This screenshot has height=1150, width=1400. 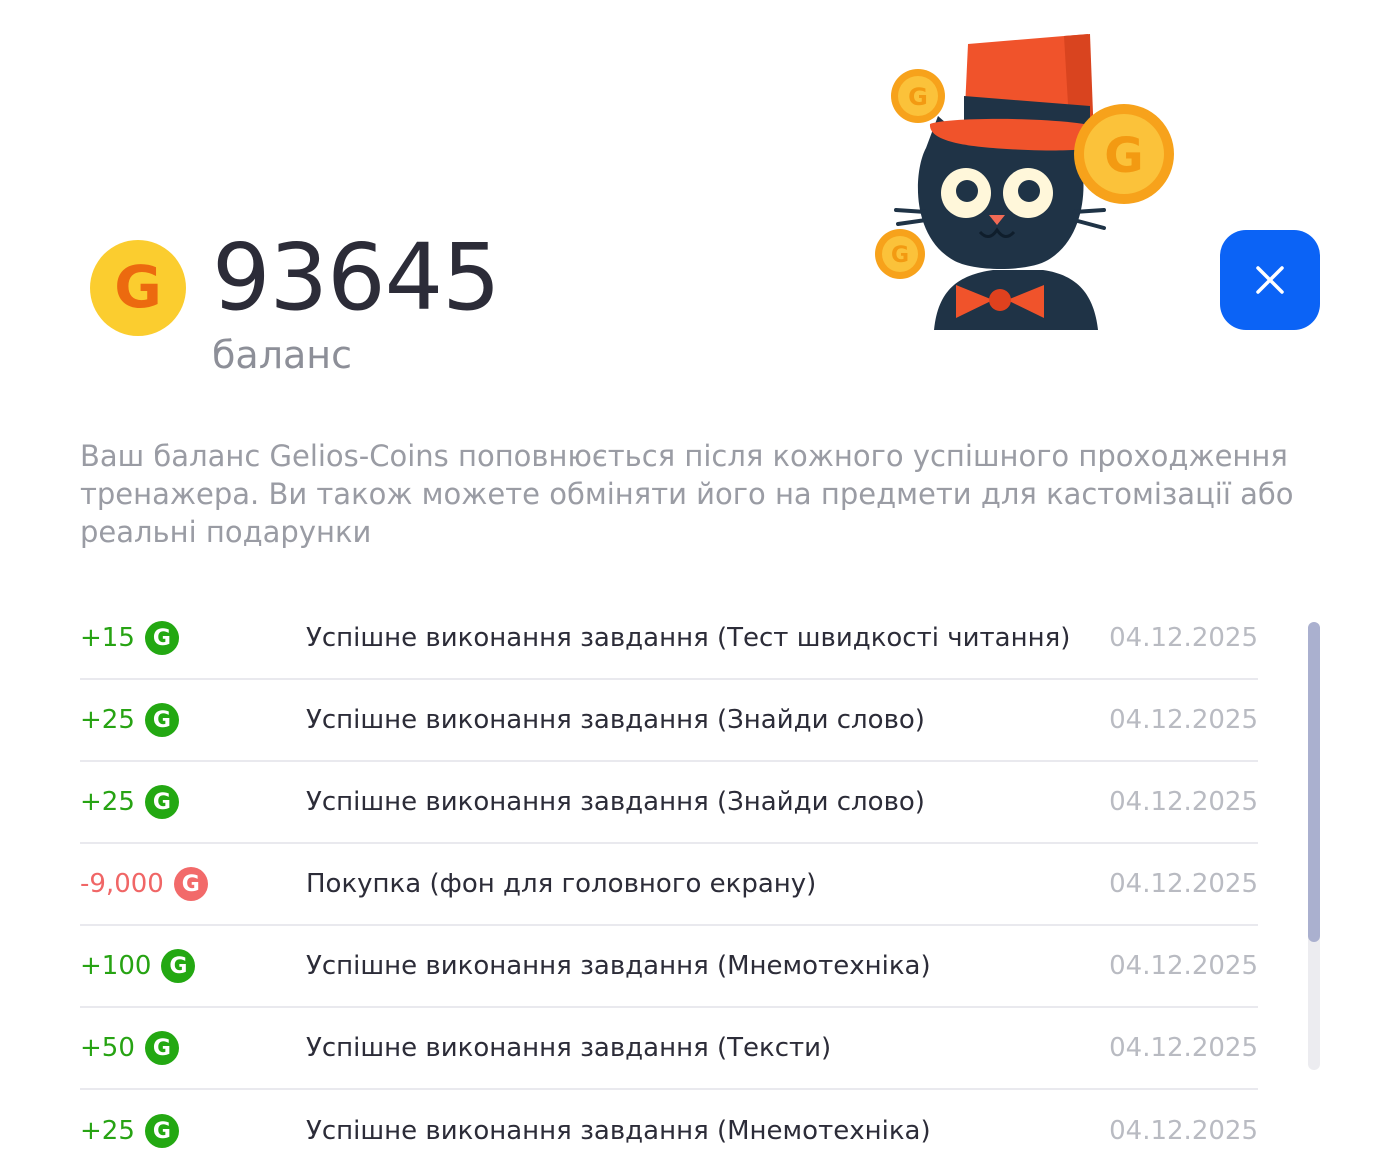 I want to click on close-icon, so click(x=1270, y=280).